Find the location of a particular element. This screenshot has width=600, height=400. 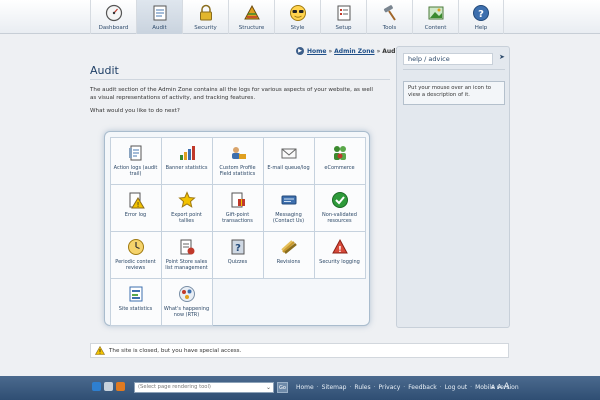

dashboard-gauge-icon is located at coordinates (113, 13).